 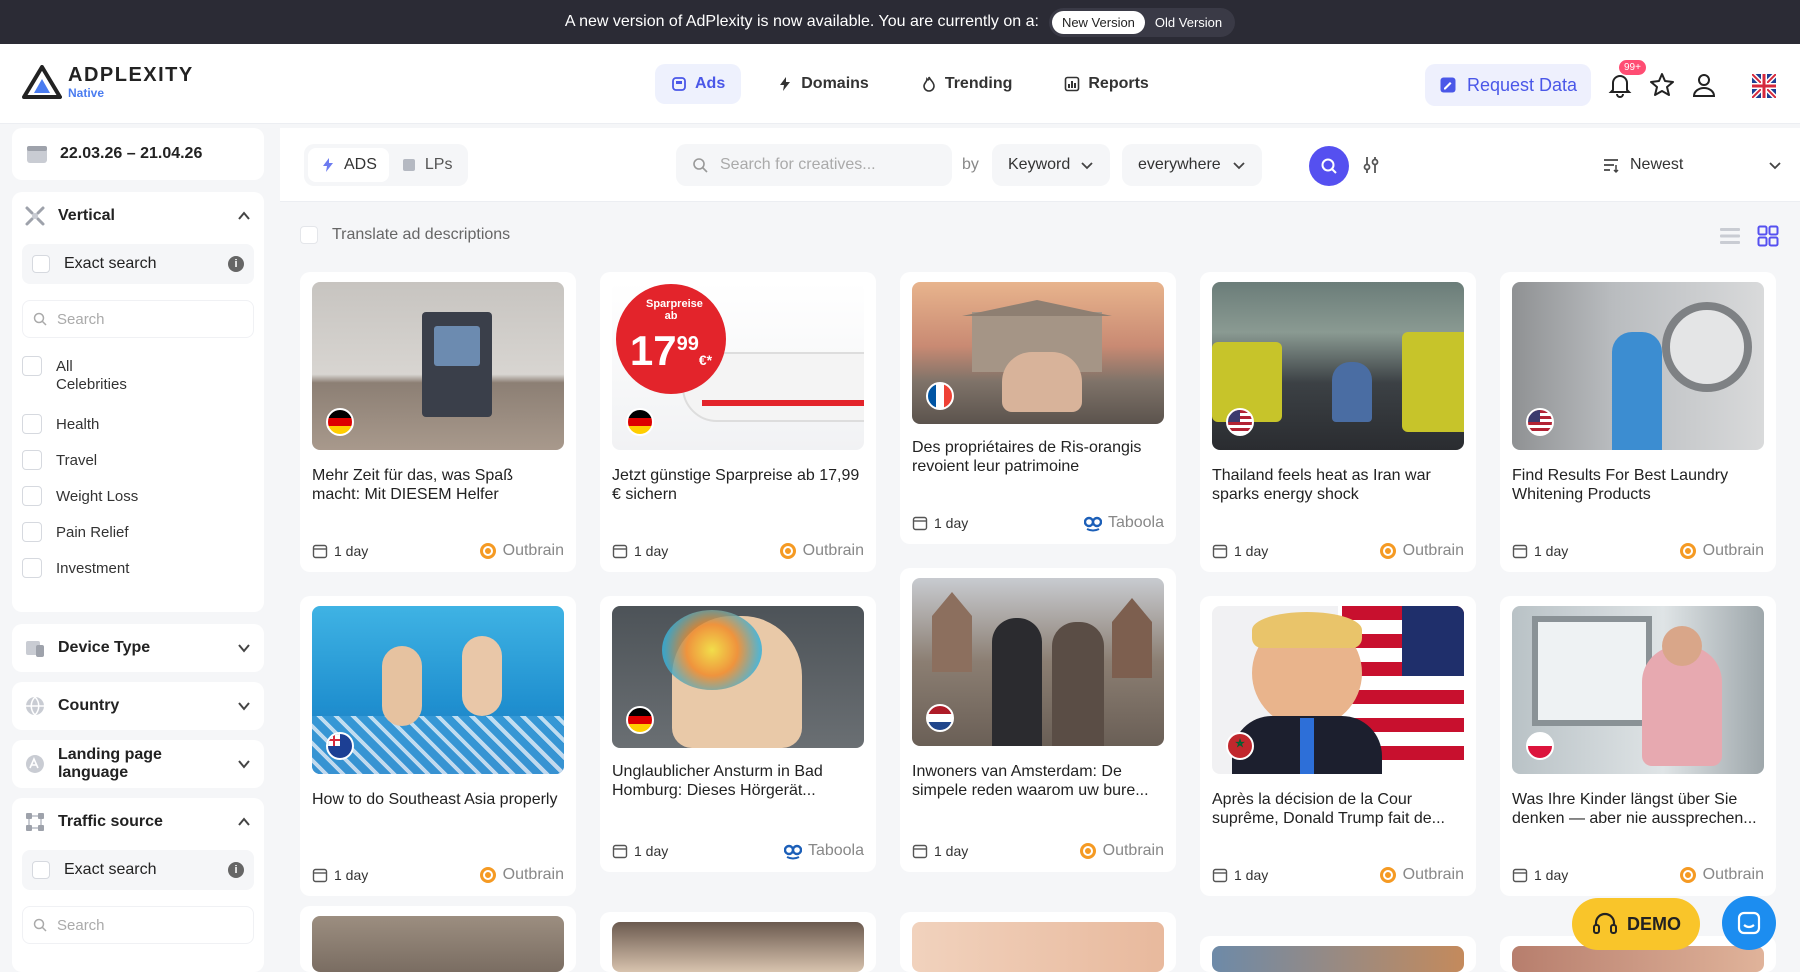 I want to click on device-type-filter-panel: Device Type, so click(x=138, y=648).